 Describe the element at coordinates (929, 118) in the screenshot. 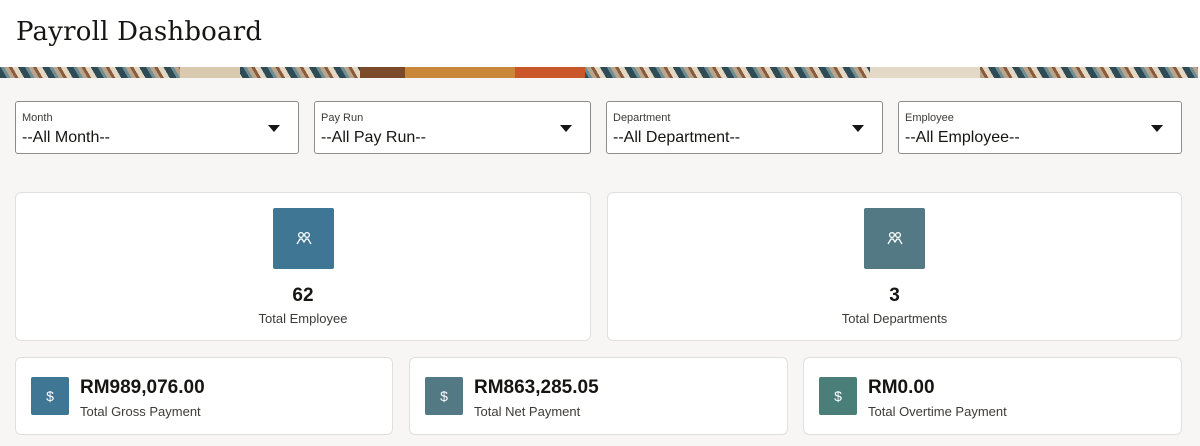

I see `employee-select-label: Employee` at that location.